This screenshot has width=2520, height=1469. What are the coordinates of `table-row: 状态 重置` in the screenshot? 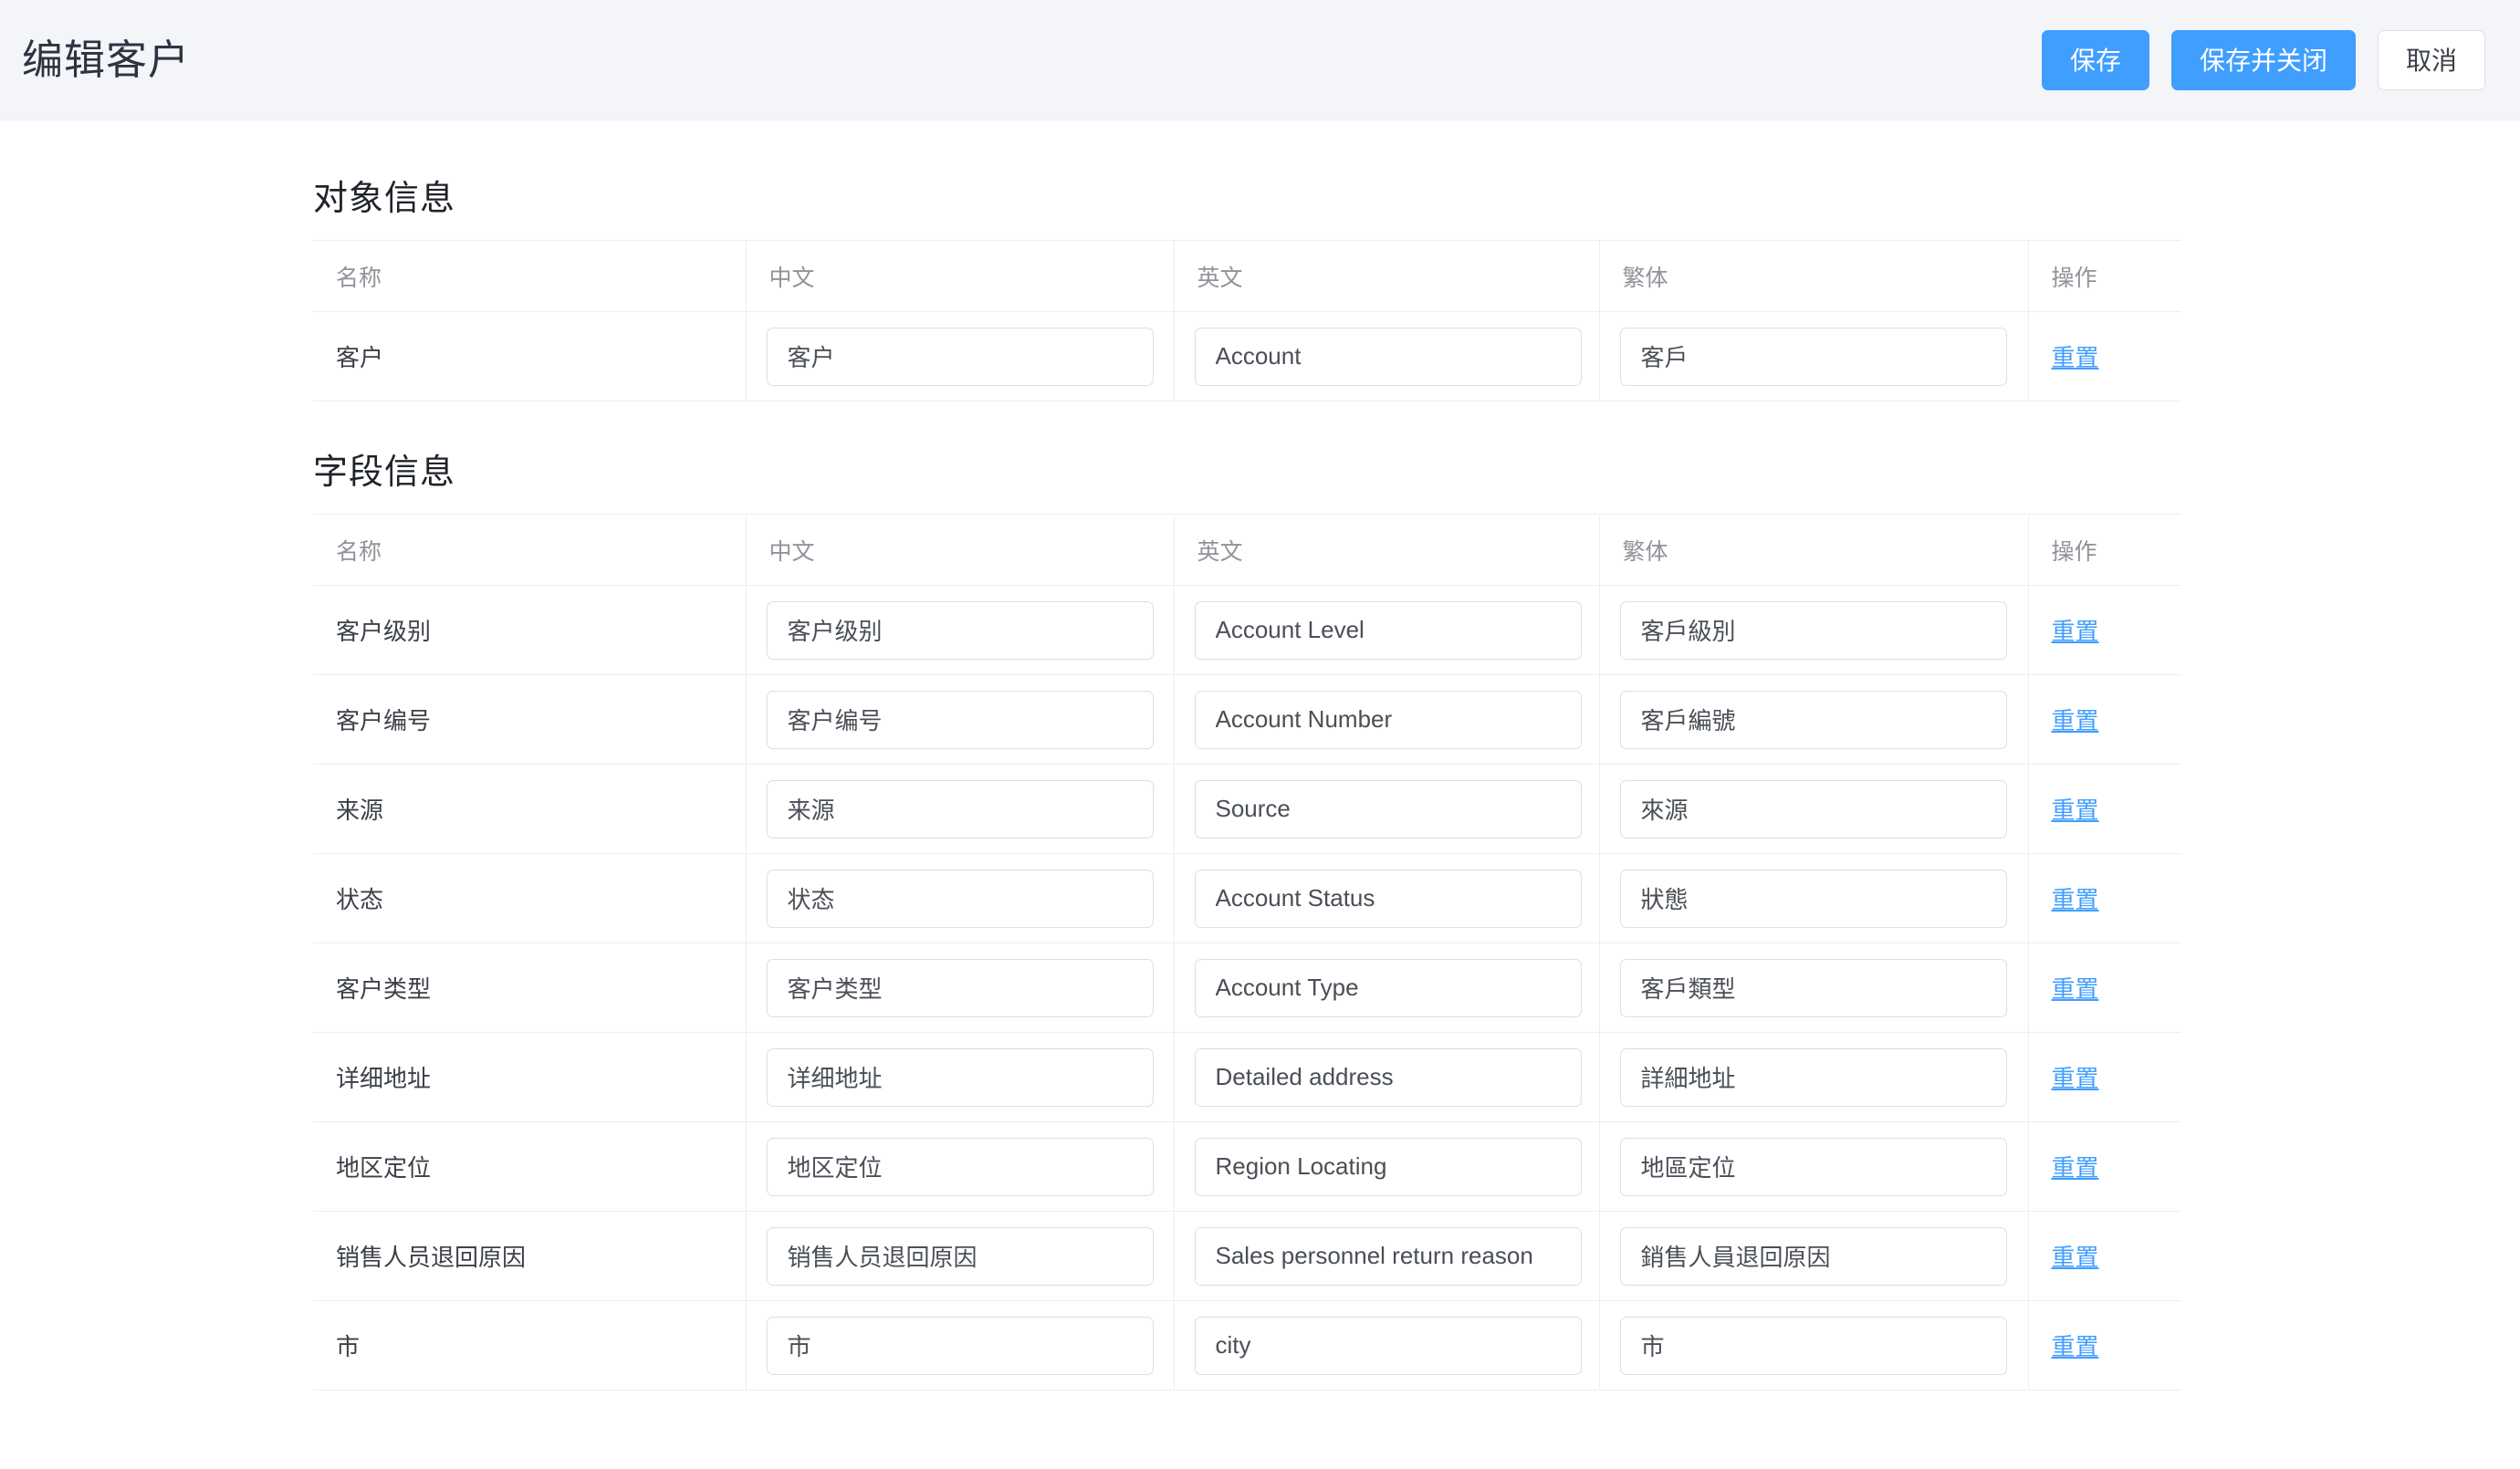 It's located at (1247, 898).